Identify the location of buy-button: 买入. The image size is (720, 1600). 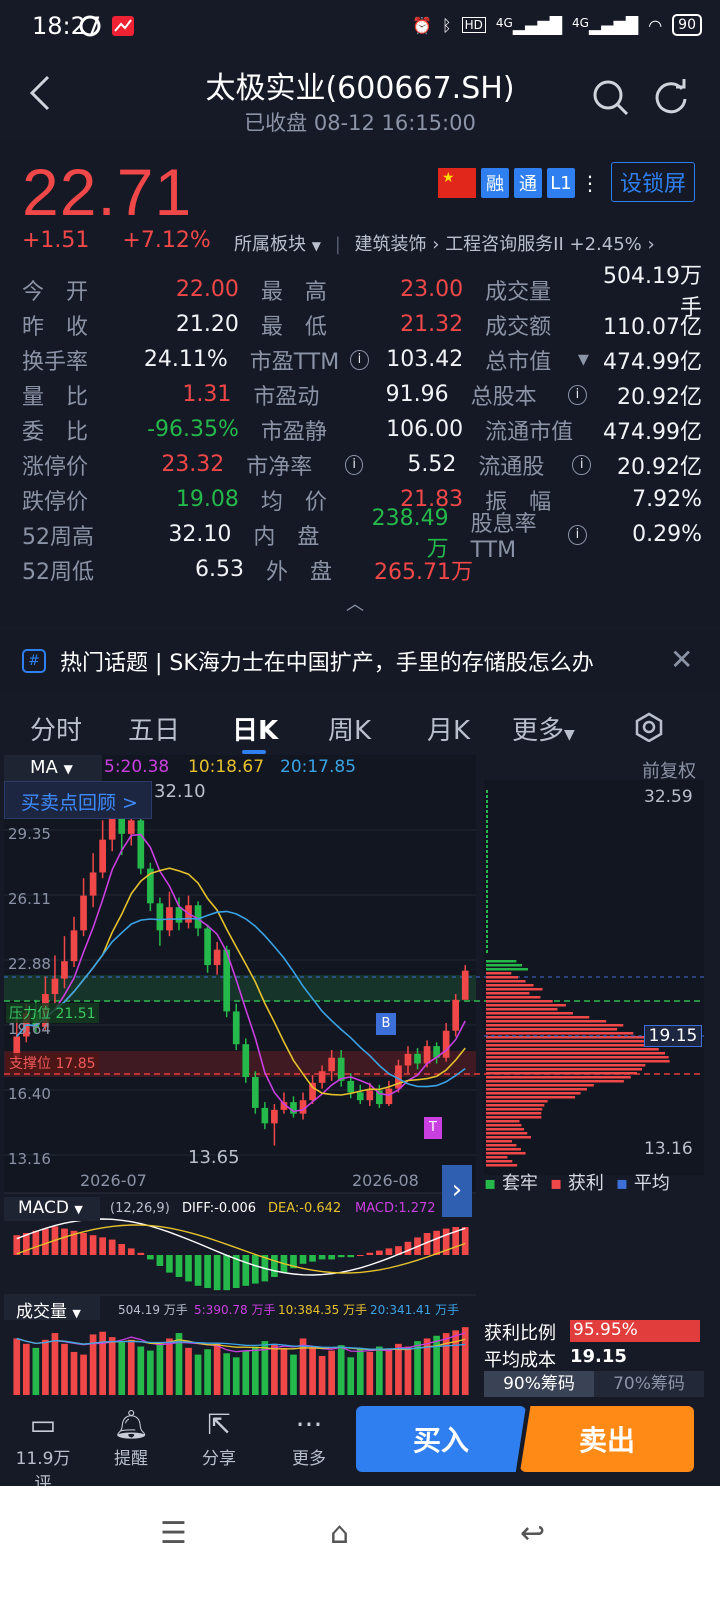
(441, 1439).